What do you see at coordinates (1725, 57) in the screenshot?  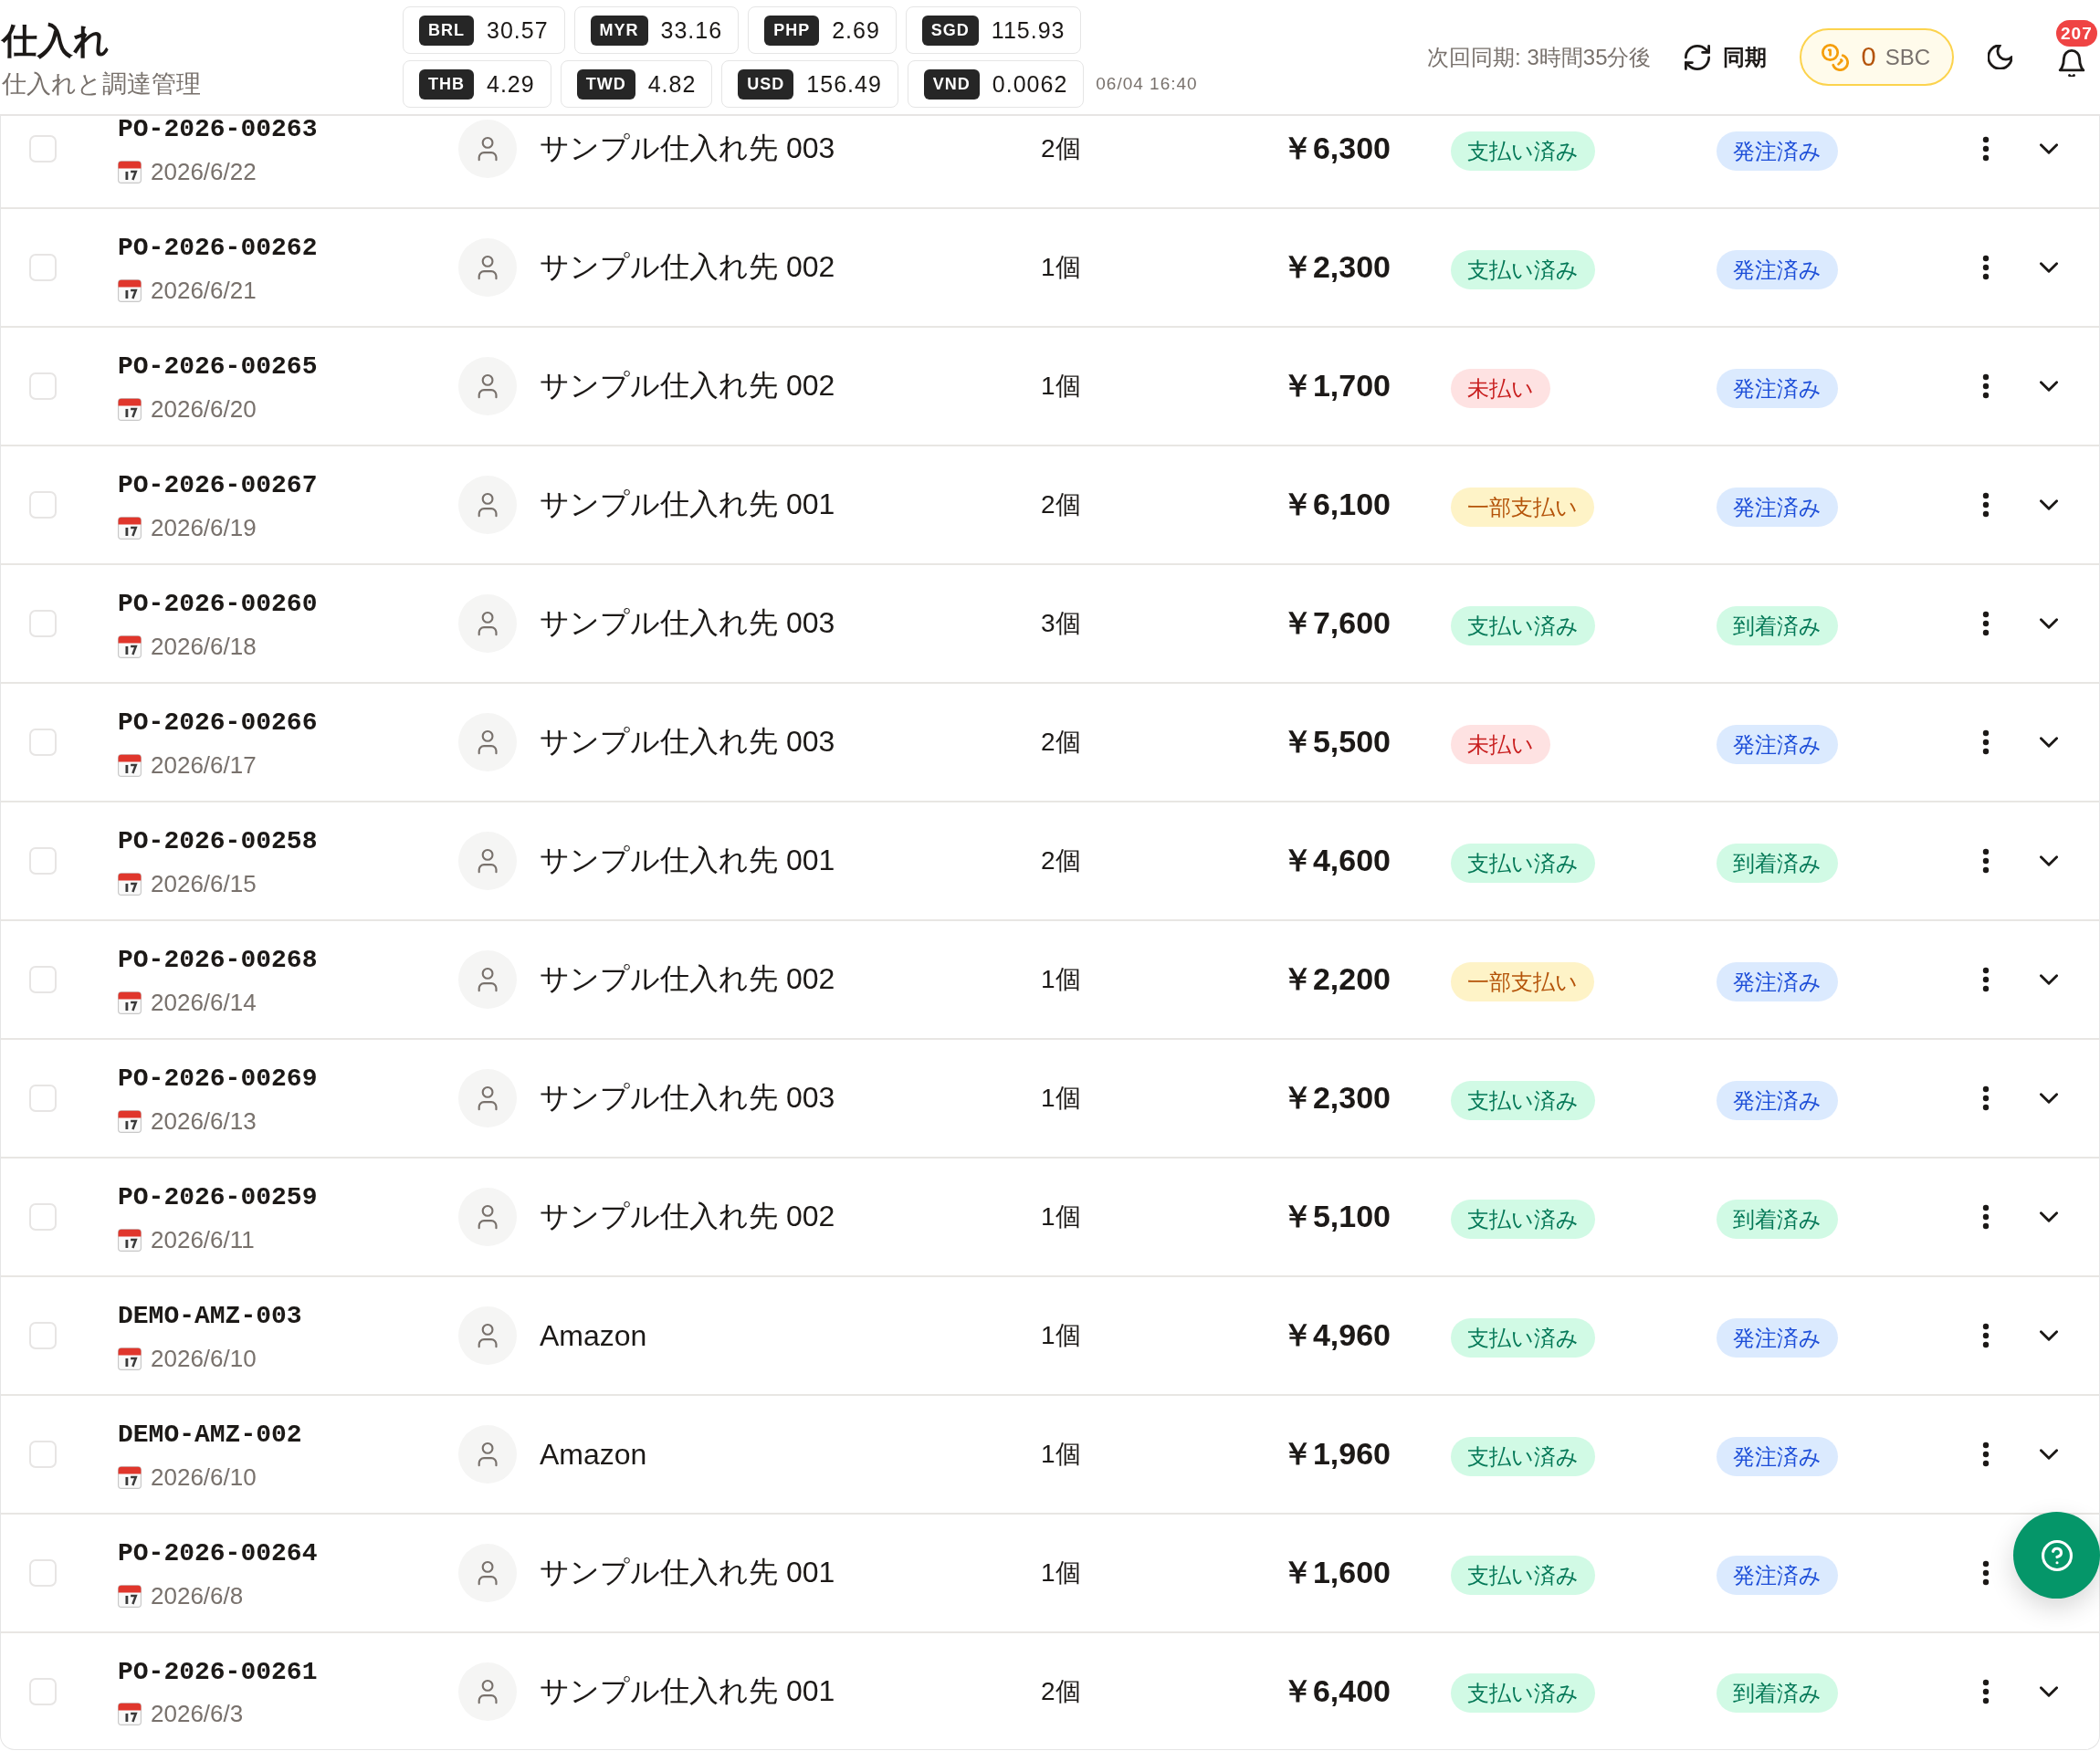 I see `sync-button: 同期` at bounding box center [1725, 57].